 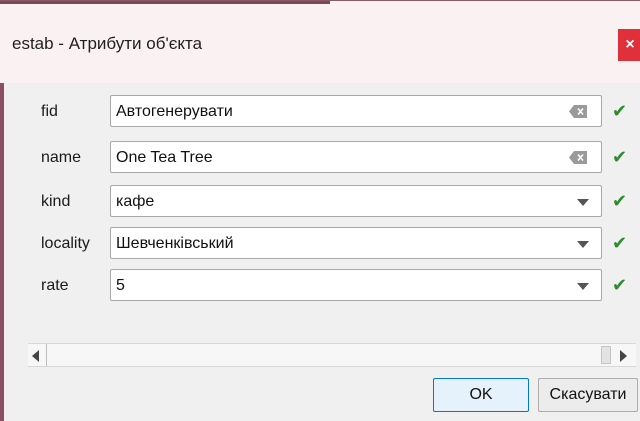 What do you see at coordinates (49, 111) in the screenshot?
I see `field-label-fid: fid` at bounding box center [49, 111].